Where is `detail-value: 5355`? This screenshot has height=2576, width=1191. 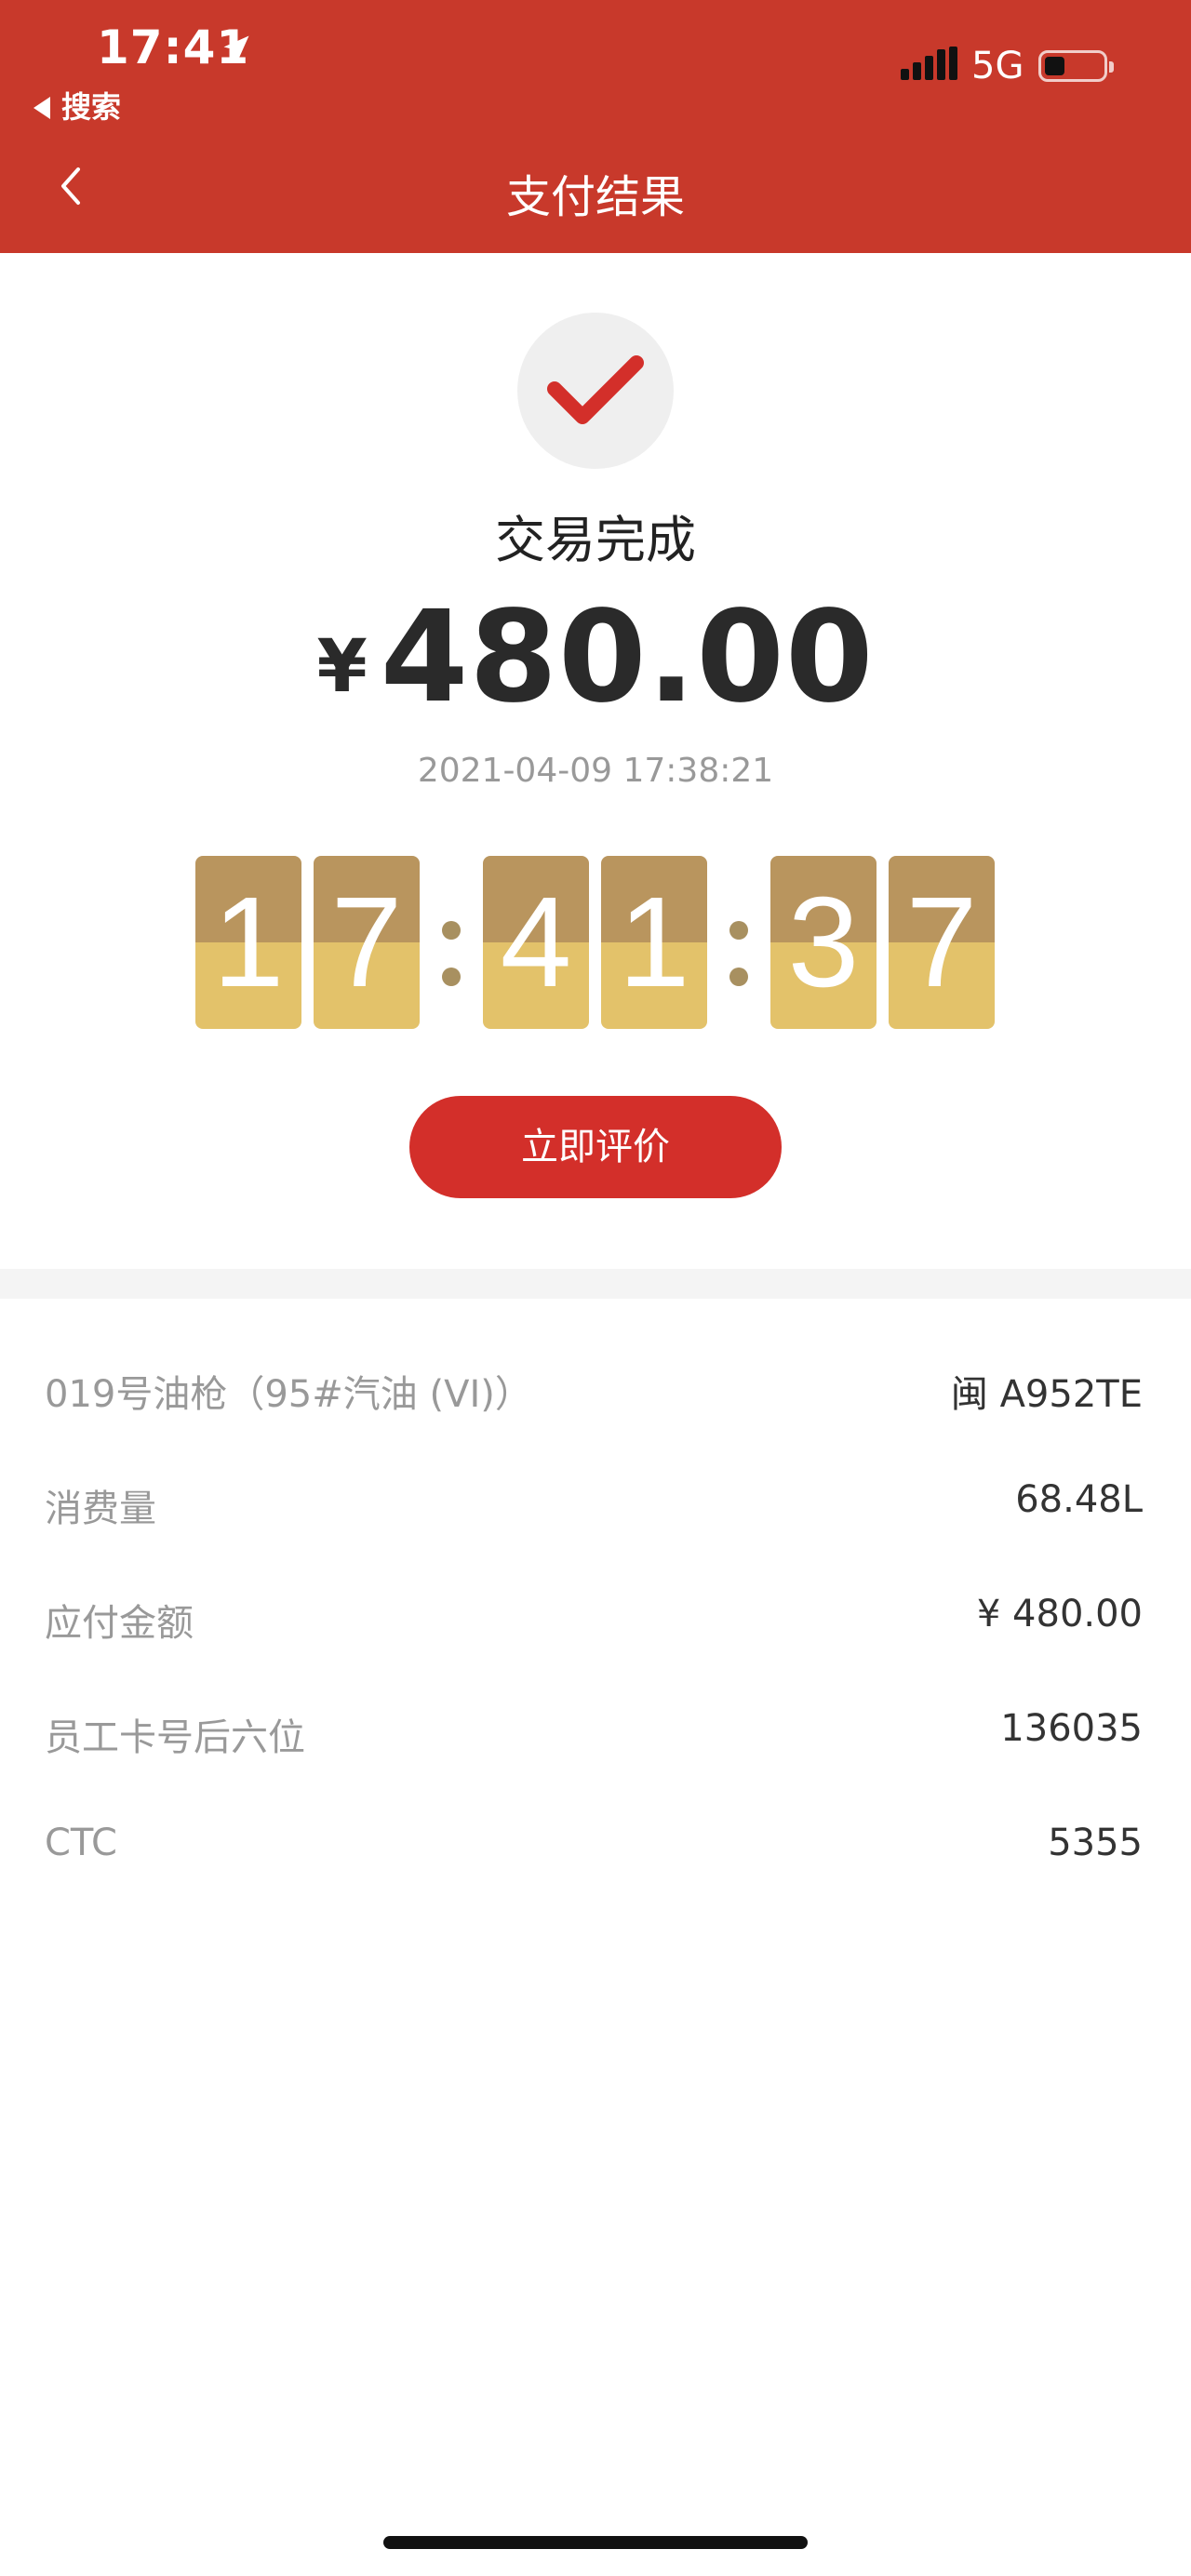 detail-value: 5355 is located at coordinates (1095, 1843).